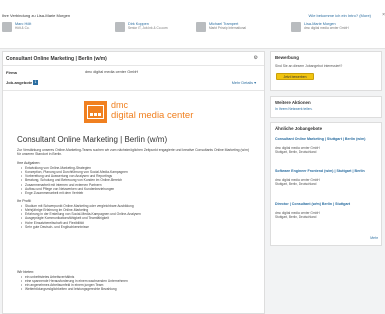 This screenshot has width=385, height=314. Describe the element at coordinates (36, 15) in the screenshot. I see `connection-title: Ihre Verbindung zu Lisa-Marie Morgen` at that location.